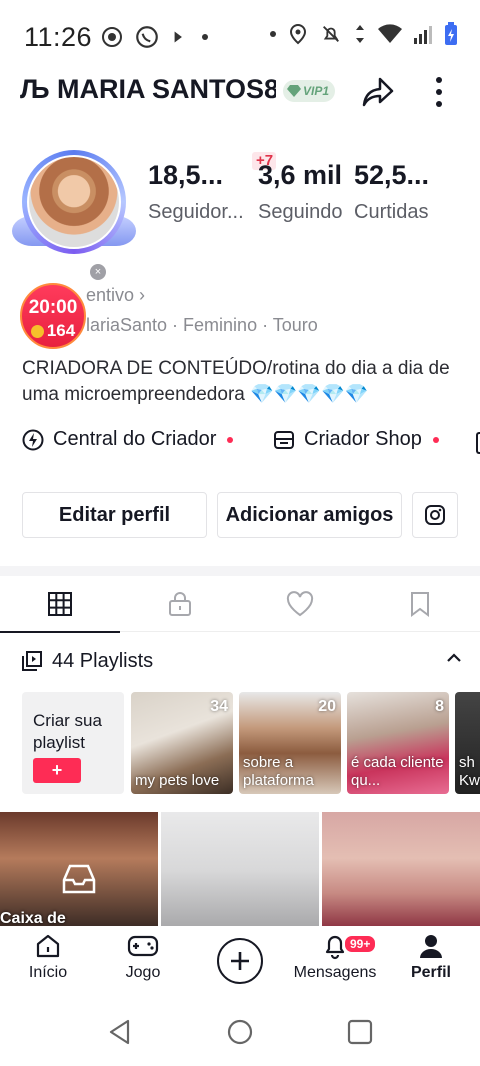 The width and height of the screenshot is (480, 1066). What do you see at coordinates (335, 957) in the screenshot?
I see `nav-messages: Mensagens 99+` at bounding box center [335, 957].